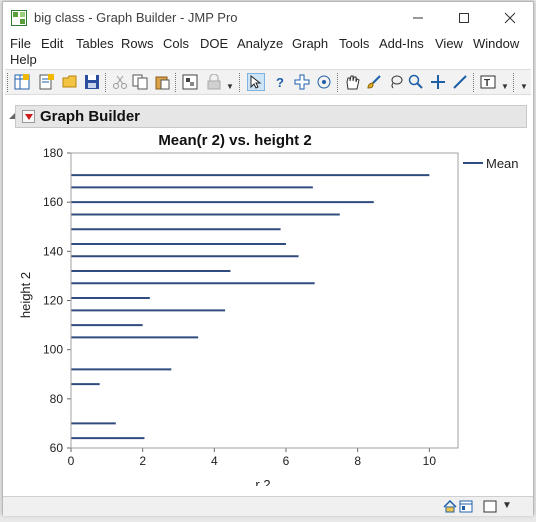 The height and width of the screenshot is (522, 536). I want to click on menu-view: View, so click(449, 43).